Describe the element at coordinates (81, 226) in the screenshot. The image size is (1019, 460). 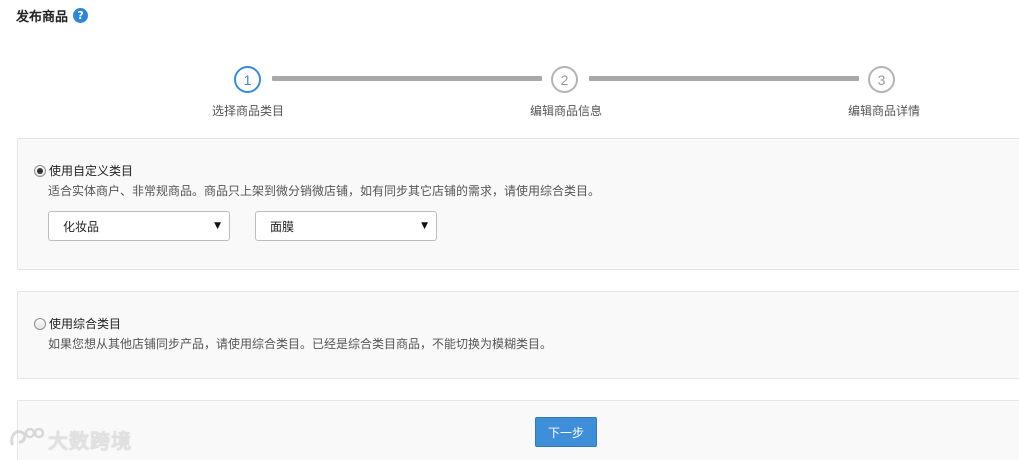
I see `category-select-primary-value: 化妆品` at that location.